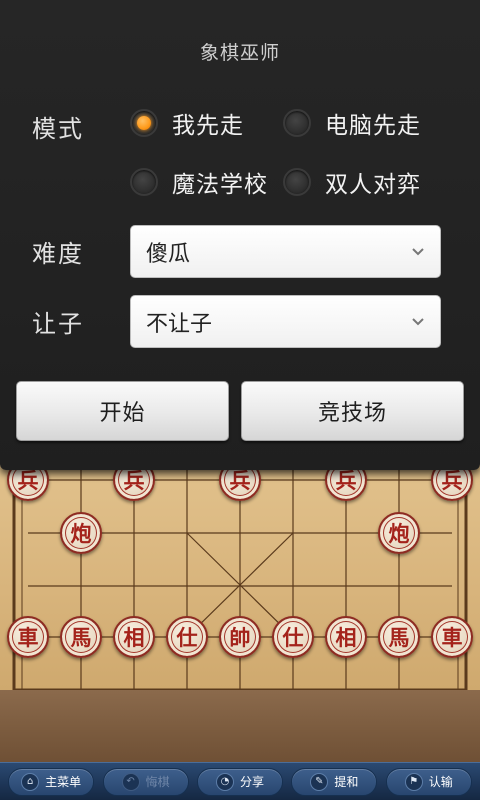 The width and height of the screenshot is (480, 800). I want to click on undo-label: 悔棋, so click(157, 782).